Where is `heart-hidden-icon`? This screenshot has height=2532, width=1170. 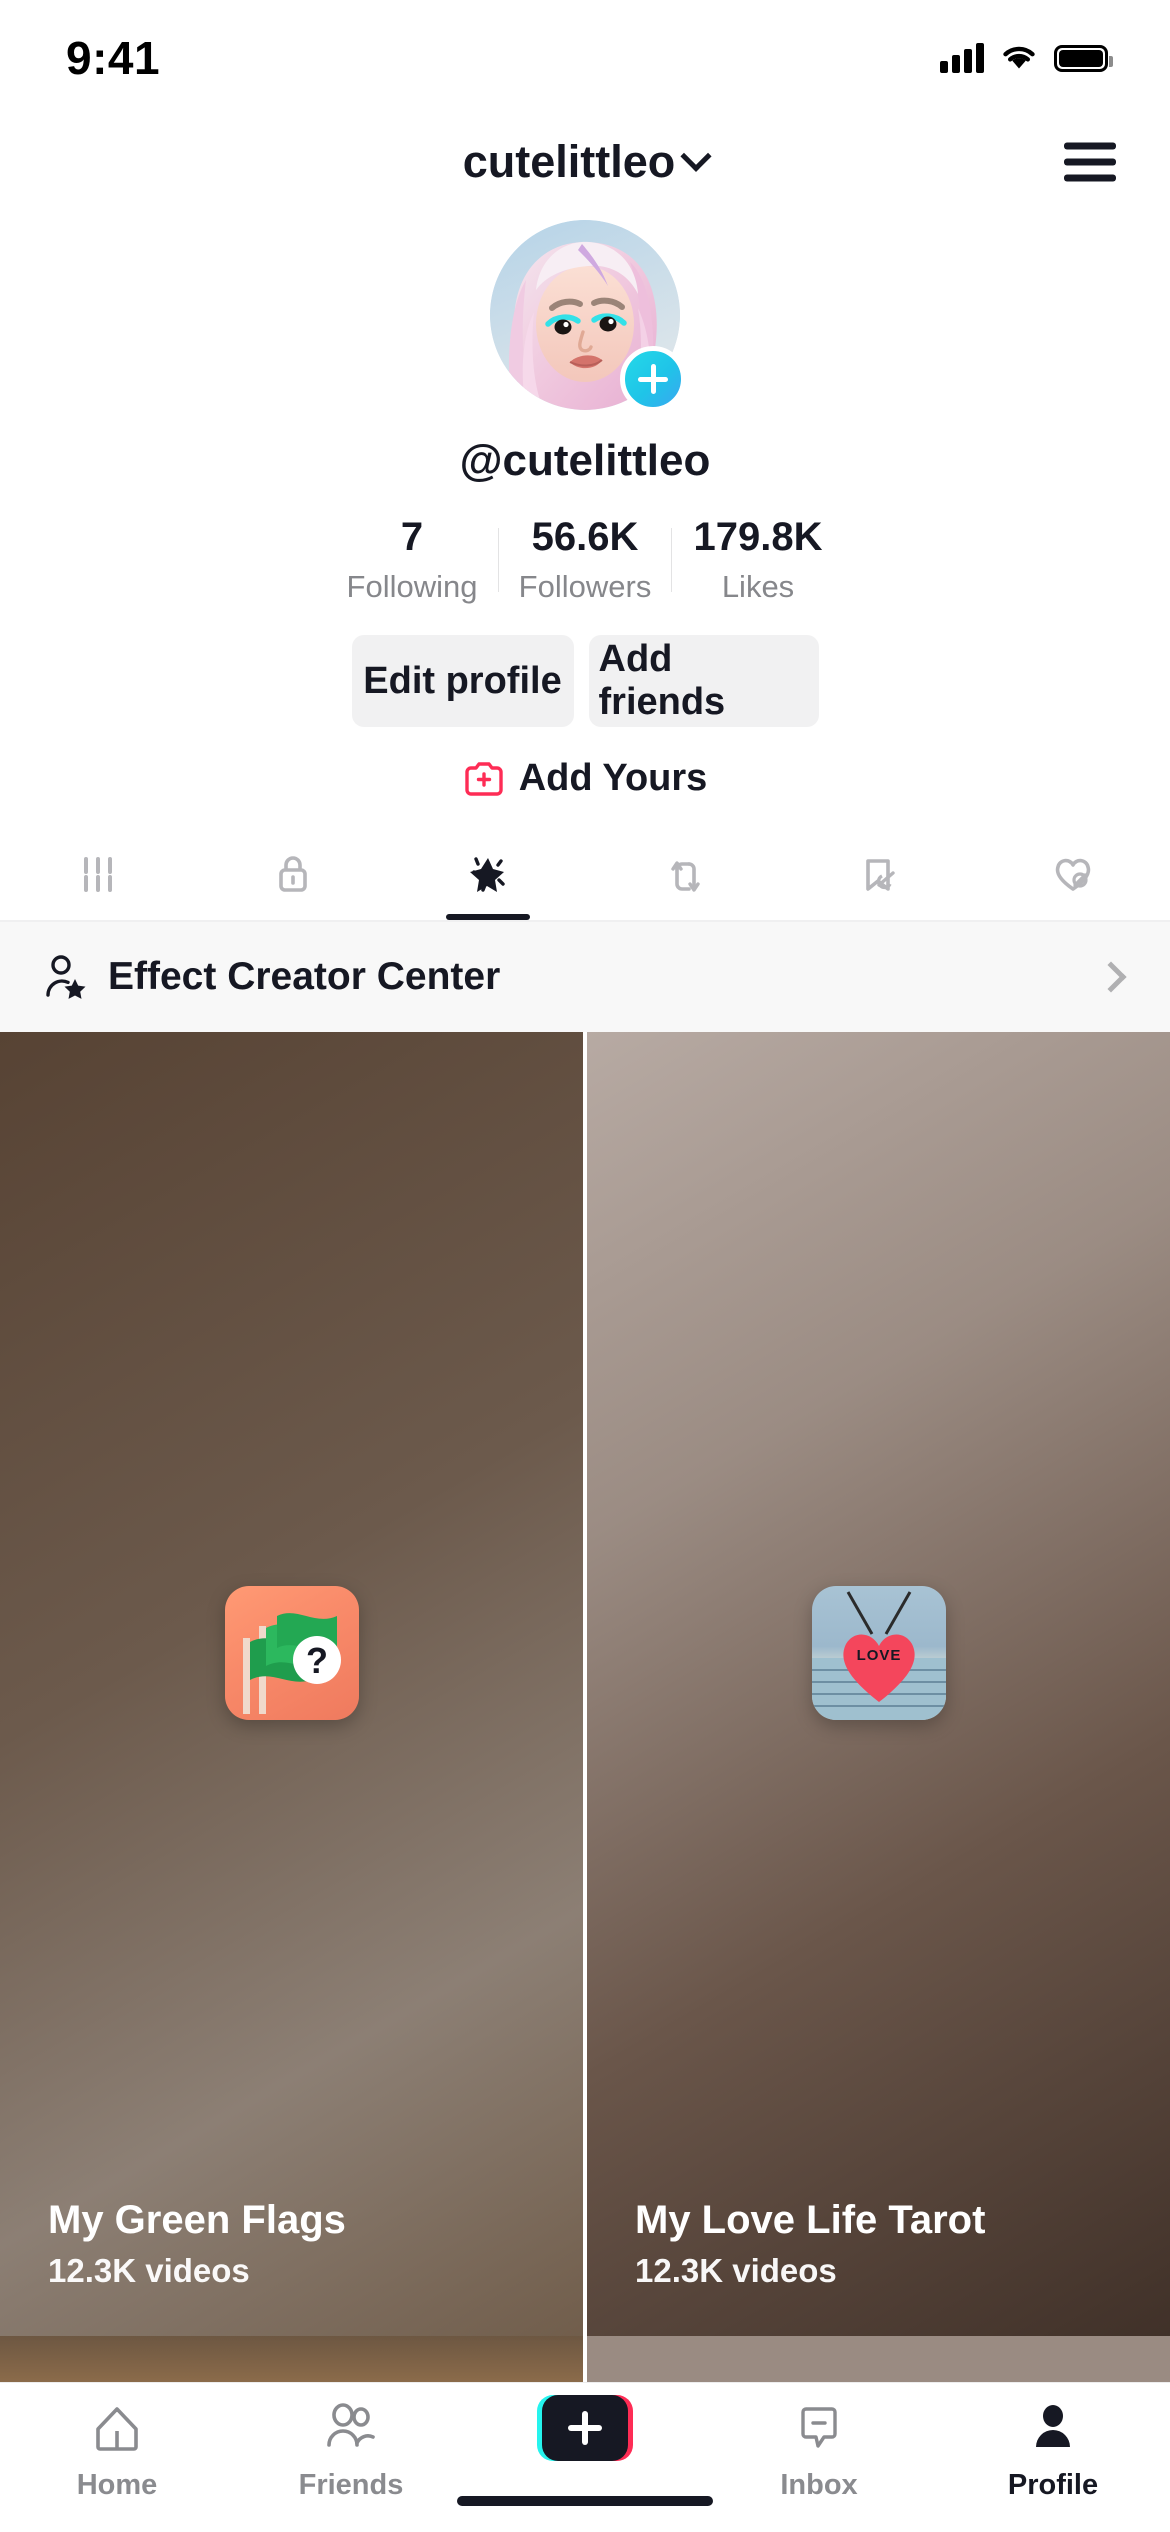
heart-hidden-icon is located at coordinates (1072, 874).